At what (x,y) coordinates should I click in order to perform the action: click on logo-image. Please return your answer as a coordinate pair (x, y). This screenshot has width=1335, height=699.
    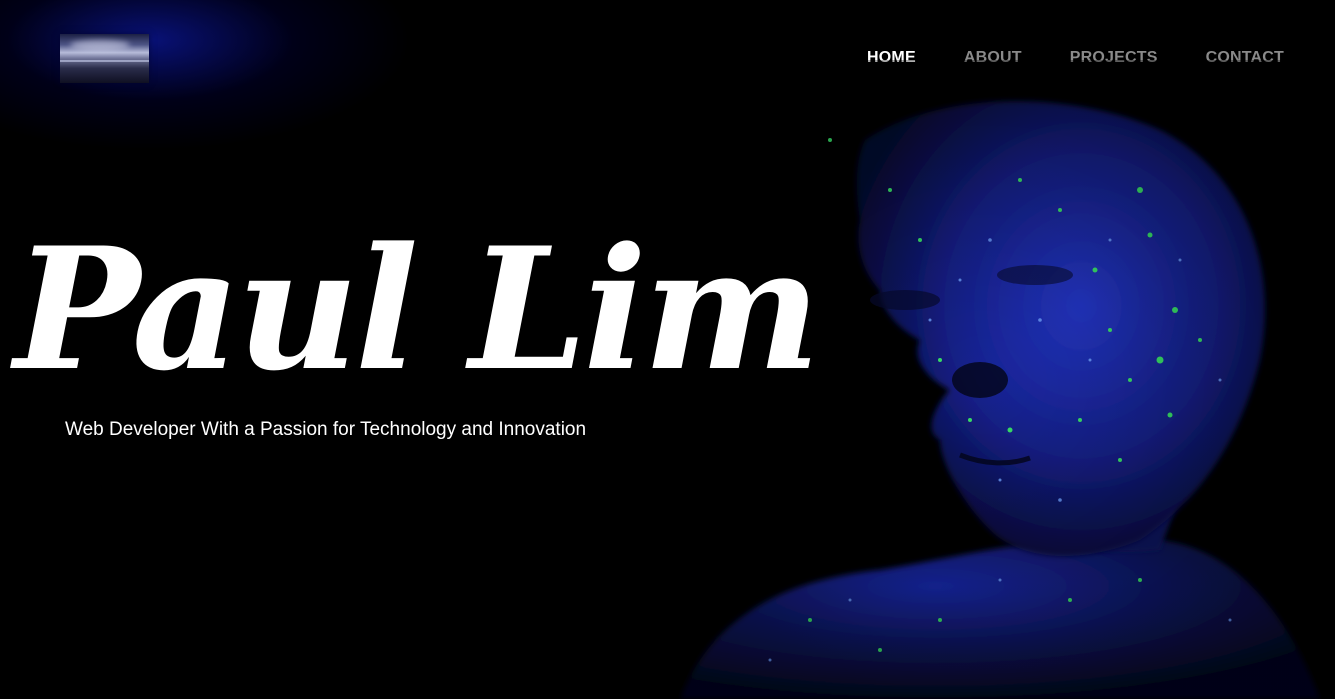
    Looking at the image, I should click on (104, 58).